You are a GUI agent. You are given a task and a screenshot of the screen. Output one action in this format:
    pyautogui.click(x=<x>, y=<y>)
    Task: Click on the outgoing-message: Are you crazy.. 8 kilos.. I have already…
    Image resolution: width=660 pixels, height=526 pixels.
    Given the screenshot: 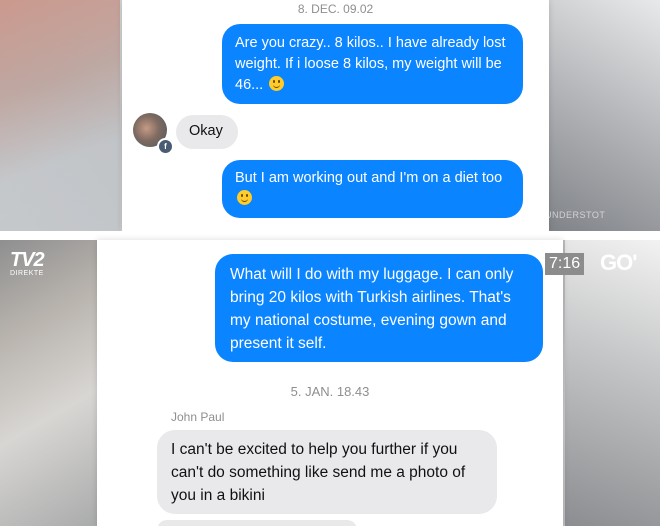 What is the action you would take?
    pyautogui.click(x=372, y=64)
    